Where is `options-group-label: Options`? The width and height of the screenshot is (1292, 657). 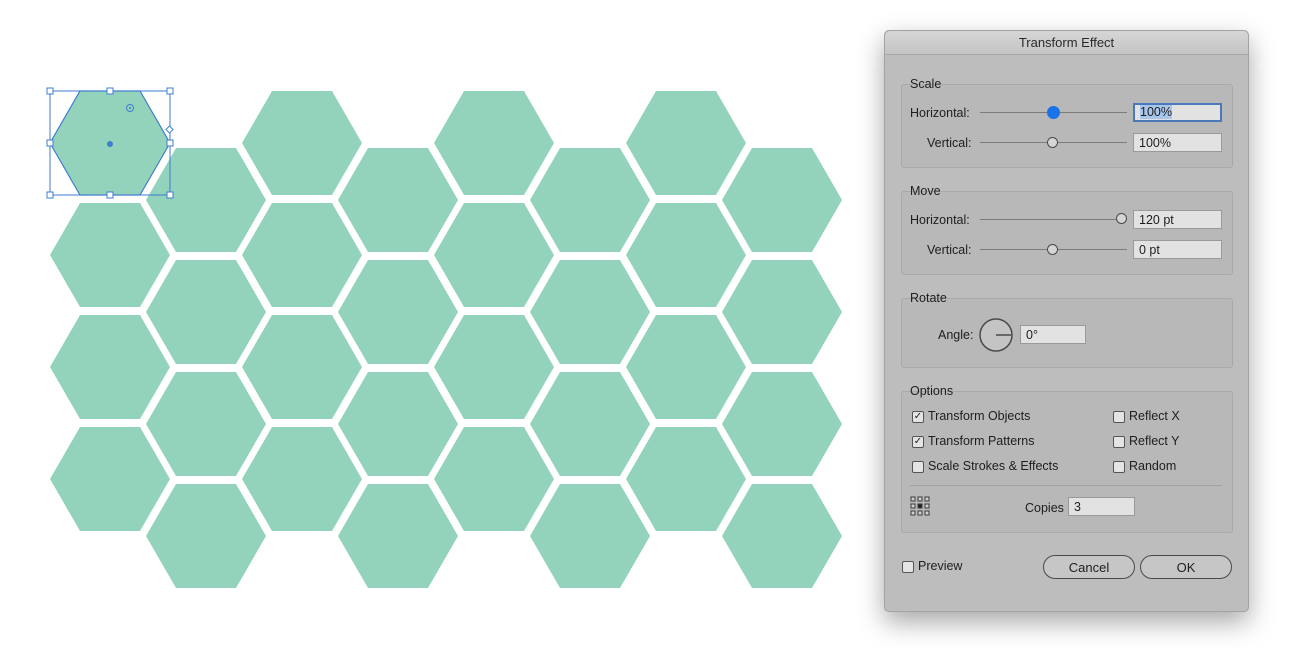
options-group-label: Options is located at coordinates (932, 391).